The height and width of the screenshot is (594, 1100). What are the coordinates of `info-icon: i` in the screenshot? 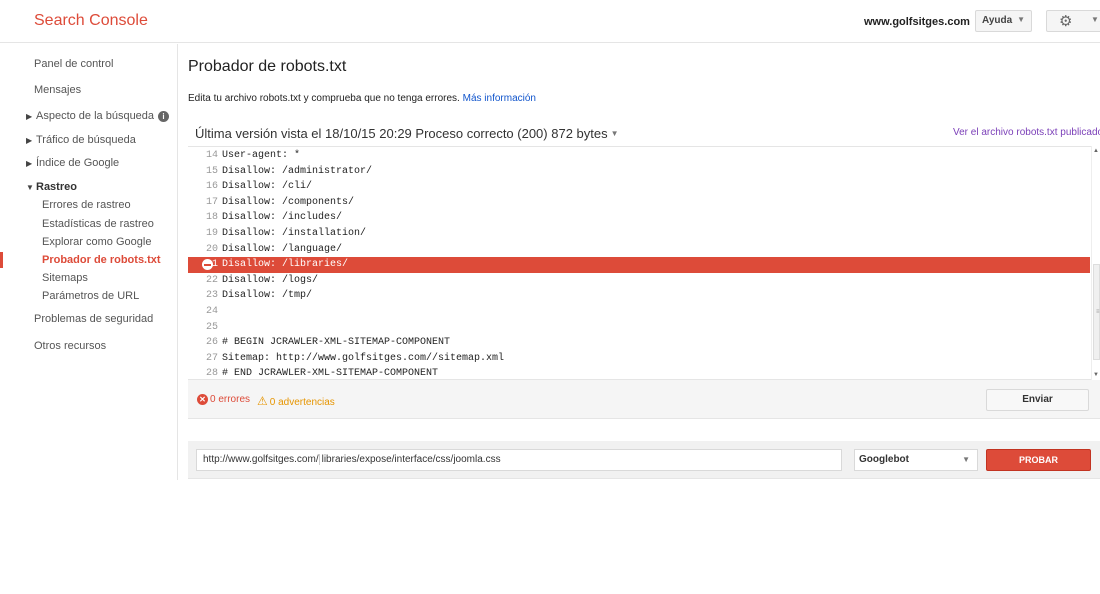 It's located at (164, 116).